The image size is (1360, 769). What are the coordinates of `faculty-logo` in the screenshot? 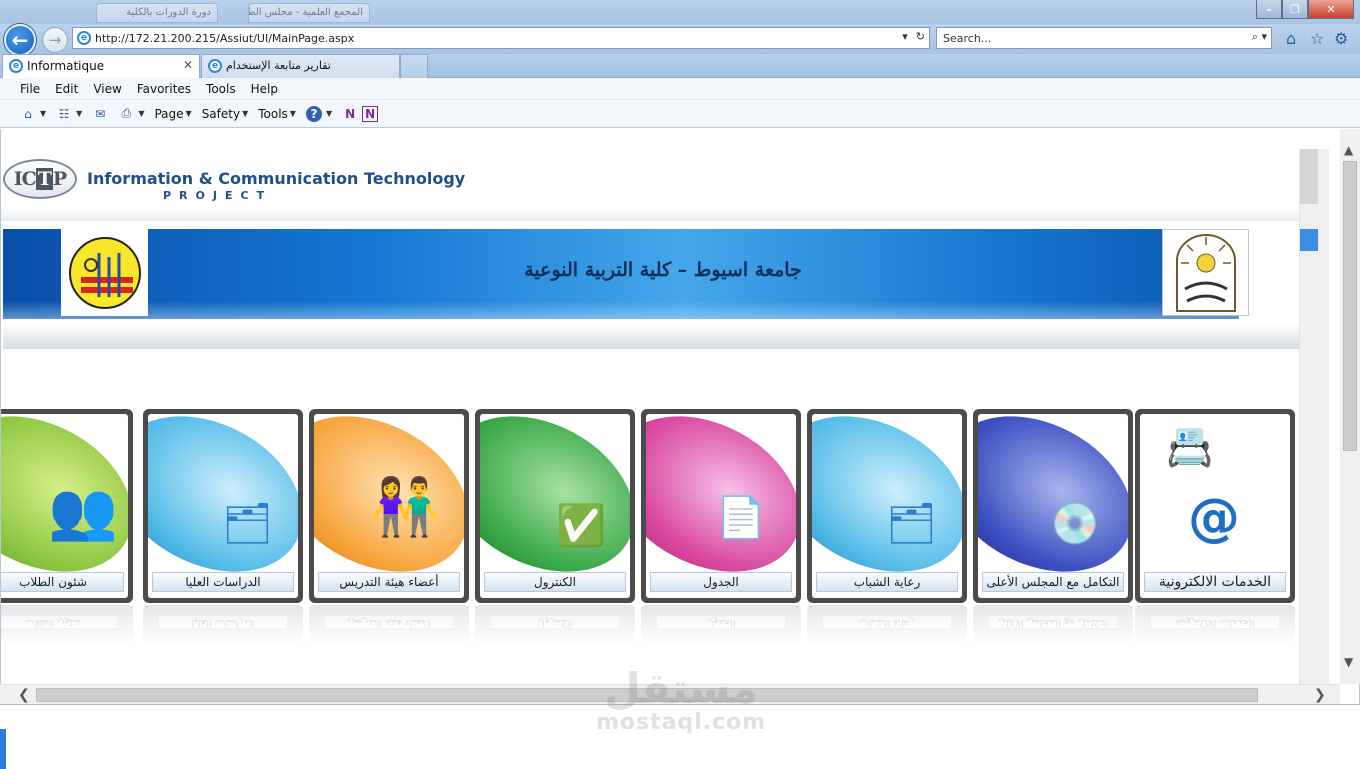 It's located at (104, 272).